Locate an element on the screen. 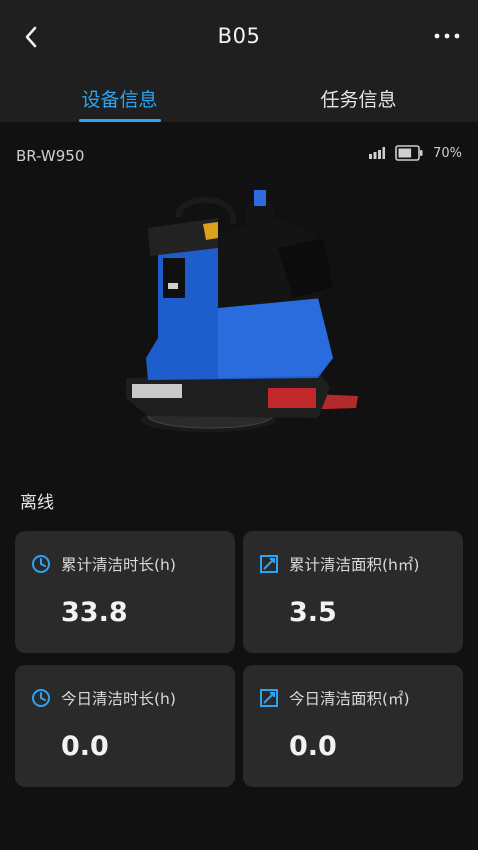  robot-image is located at coordinates (242, 311).